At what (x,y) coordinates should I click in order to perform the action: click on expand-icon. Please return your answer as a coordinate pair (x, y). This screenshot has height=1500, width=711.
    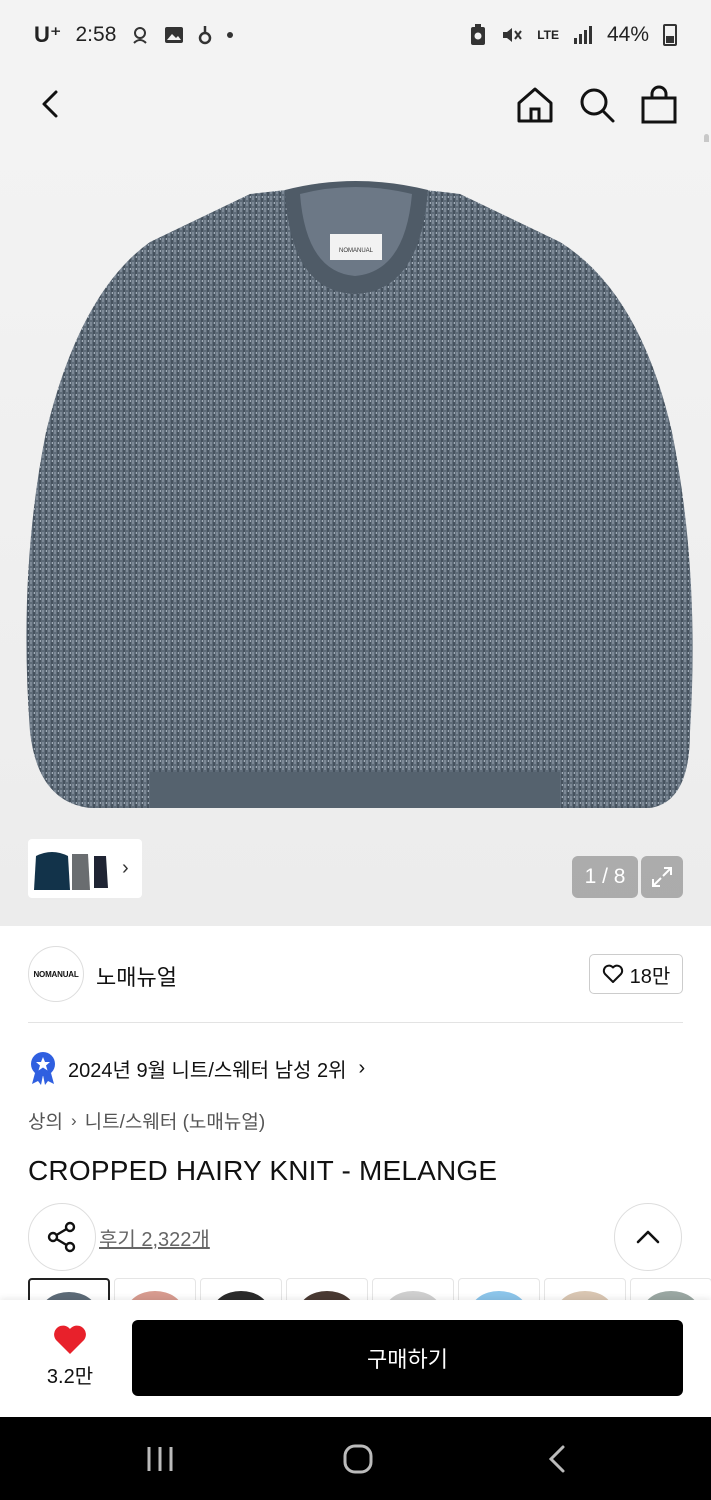
    Looking at the image, I should click on (662, 877).